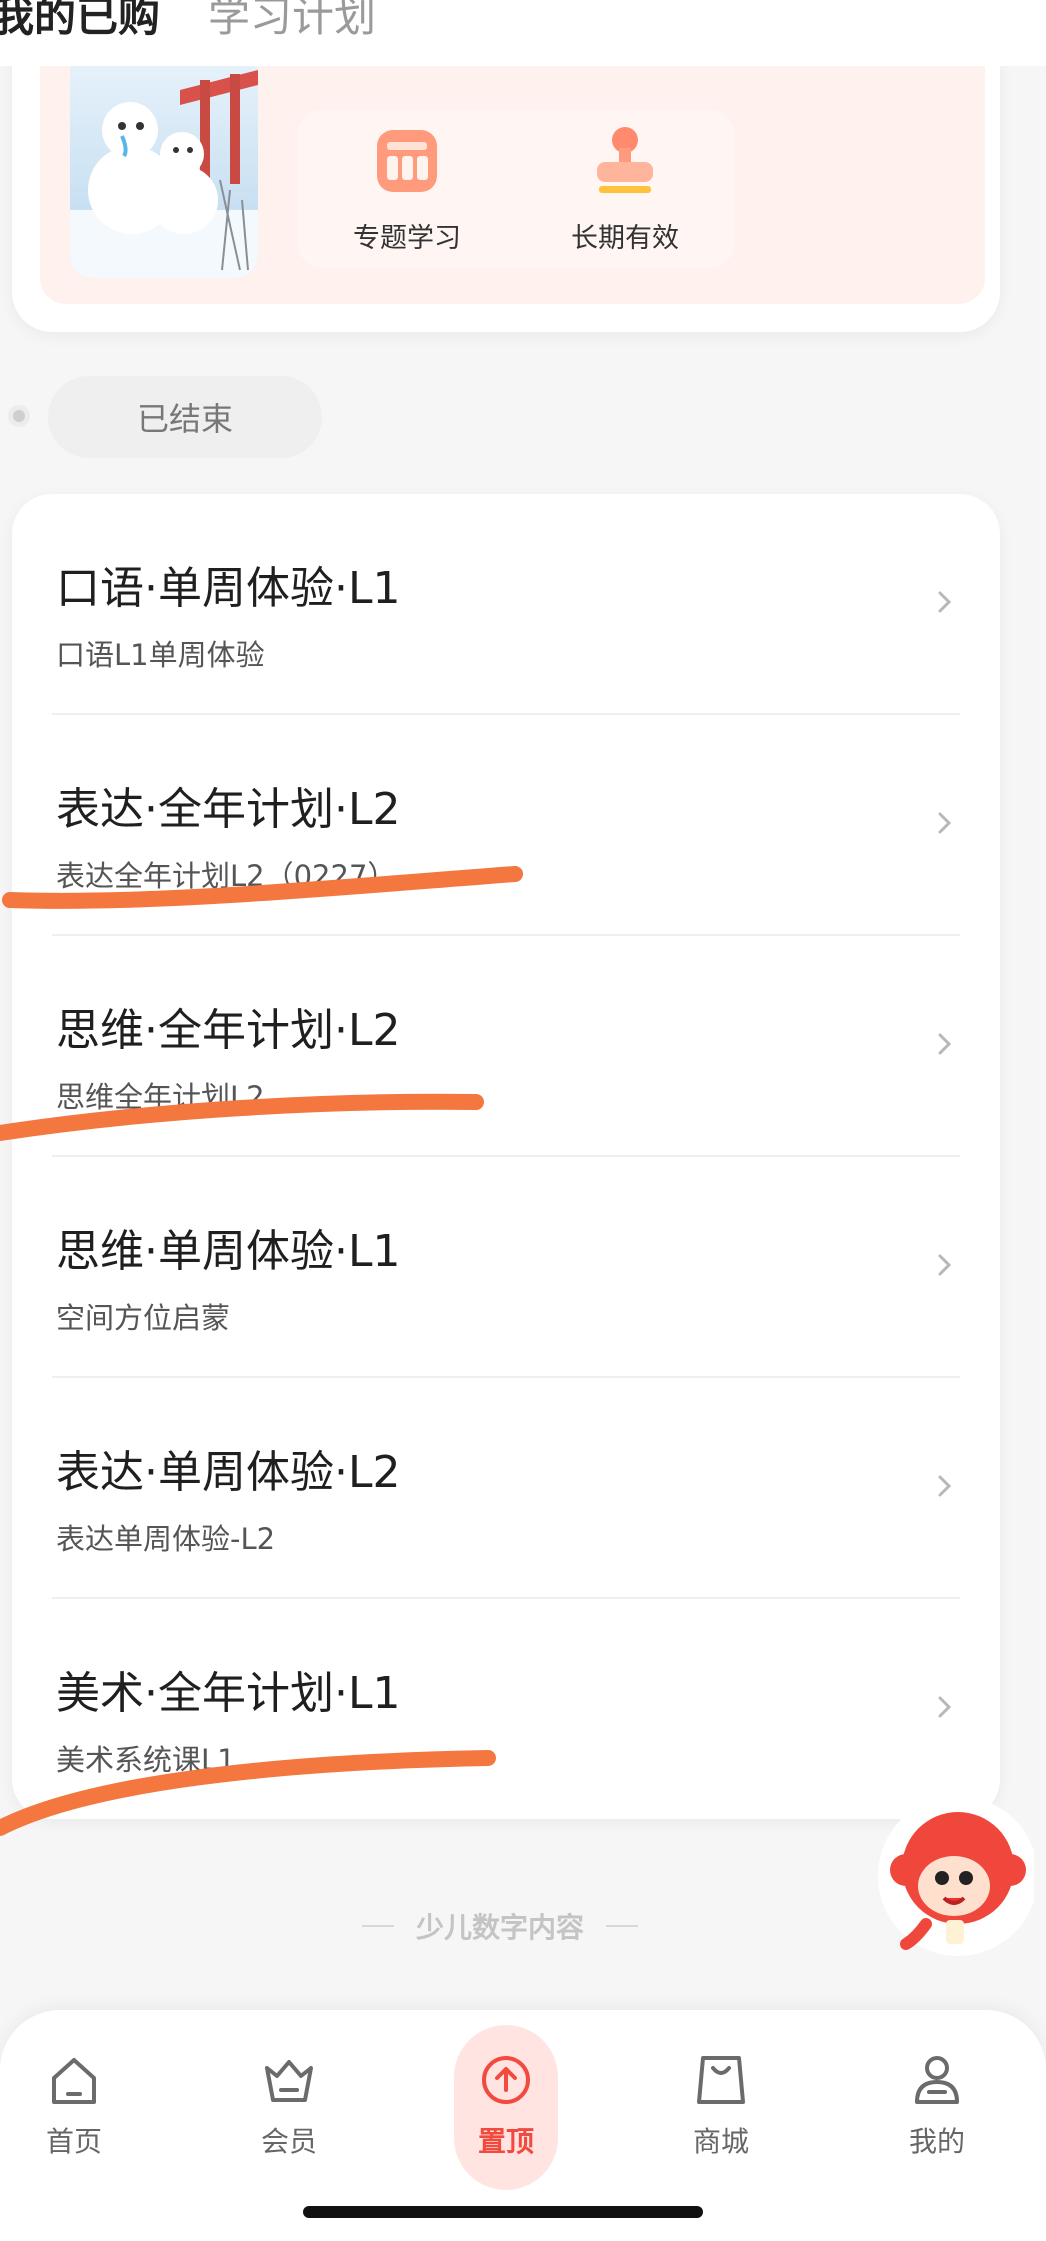 The width and height of the screenshot is (1046, 2241). What do you see at coordinates (506, 825) in the screenshot?
I see `list-item: 表达·全年计划·L2 表达全年计划L2（0227）` at bounding box center [506, 825].